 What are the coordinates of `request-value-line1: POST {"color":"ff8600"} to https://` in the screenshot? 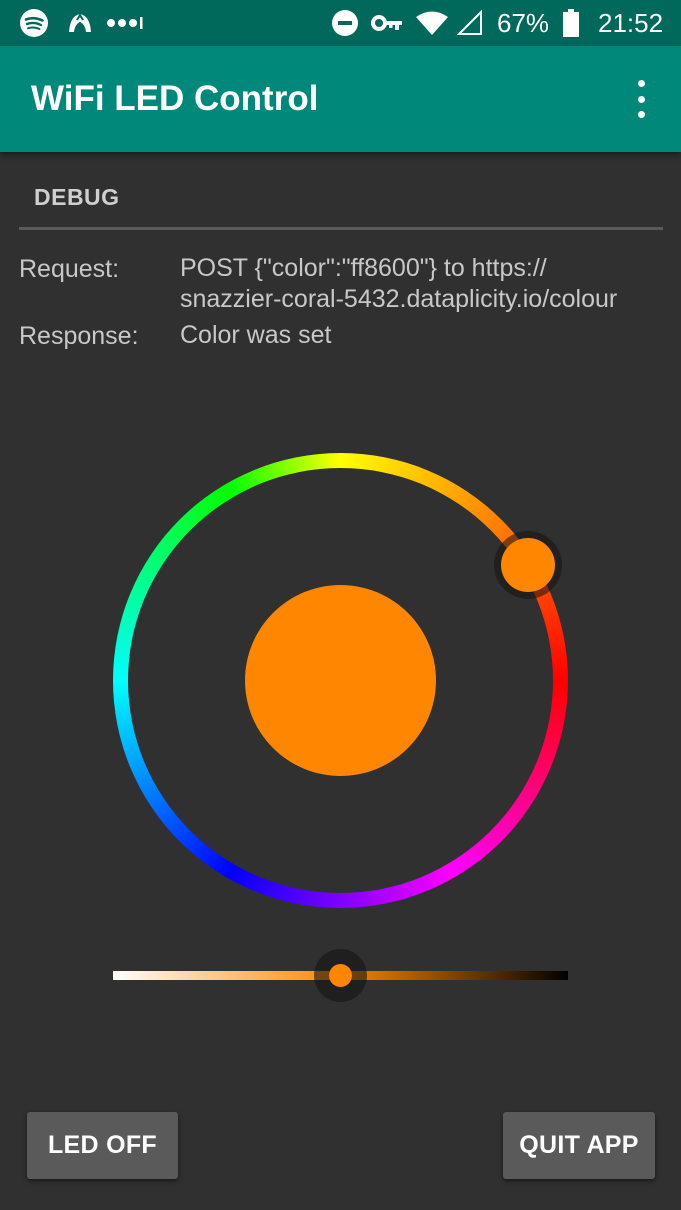 It's located at (363, 268).